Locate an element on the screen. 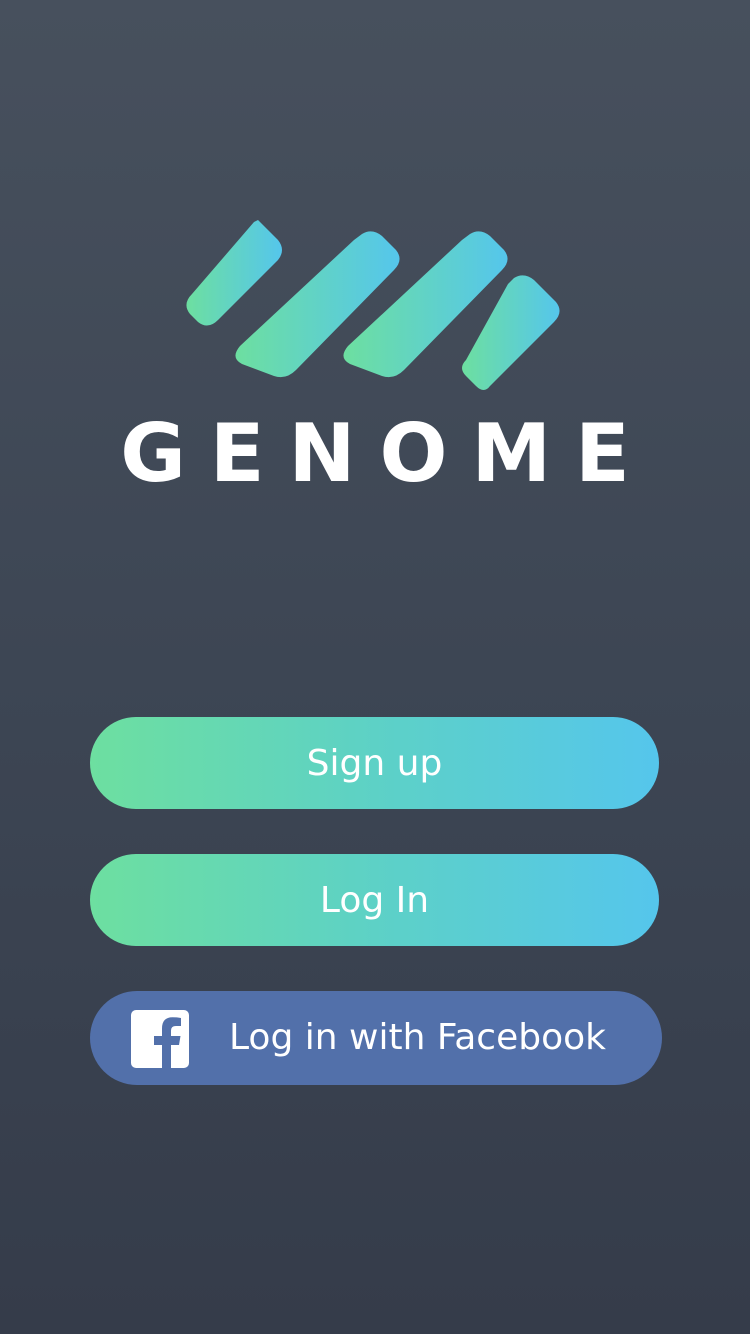  genome-logo-icon is located at coordinates (373, 305).